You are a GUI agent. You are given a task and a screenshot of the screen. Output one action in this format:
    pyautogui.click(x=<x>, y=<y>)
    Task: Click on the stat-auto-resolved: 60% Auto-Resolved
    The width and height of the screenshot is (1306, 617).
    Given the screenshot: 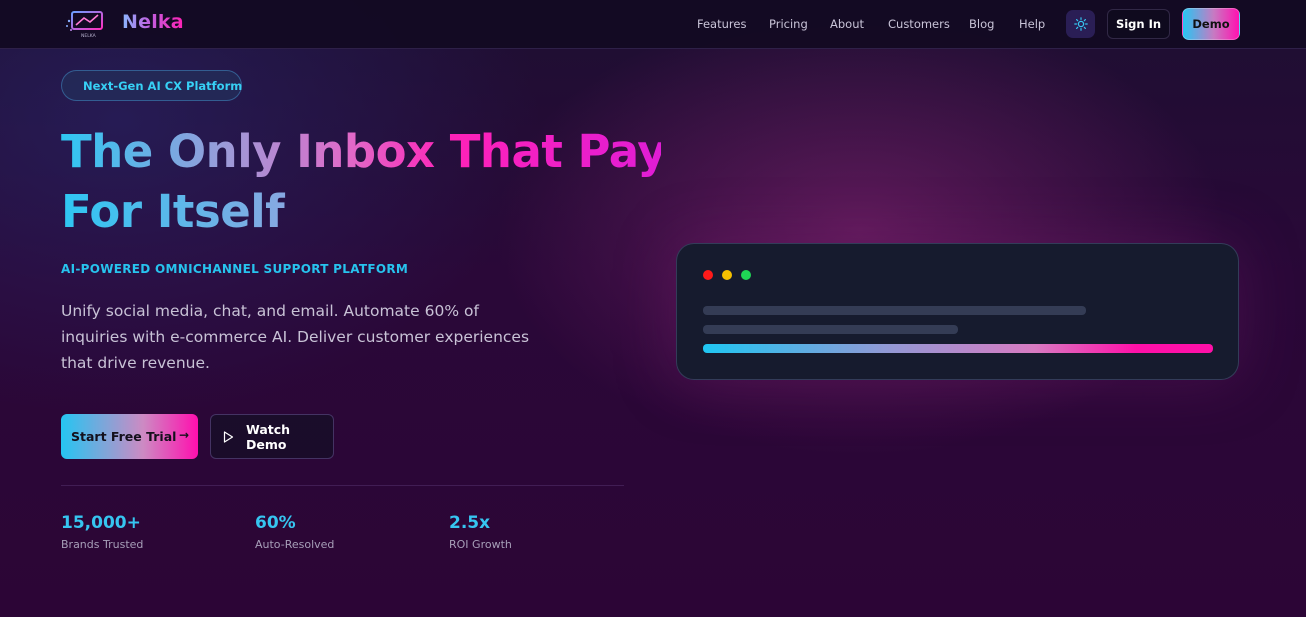 What is the action you would take?
    pyautogui.click(x=294, y=532)
    